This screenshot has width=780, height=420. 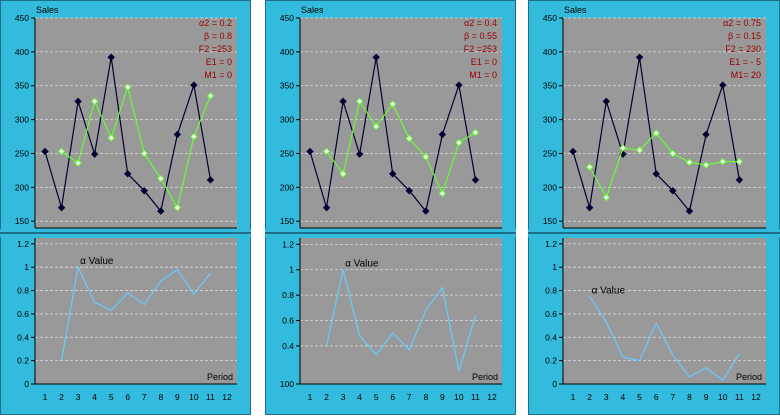 I want to click on param-label: α2 = 0.4, so click(x=480, y=23).